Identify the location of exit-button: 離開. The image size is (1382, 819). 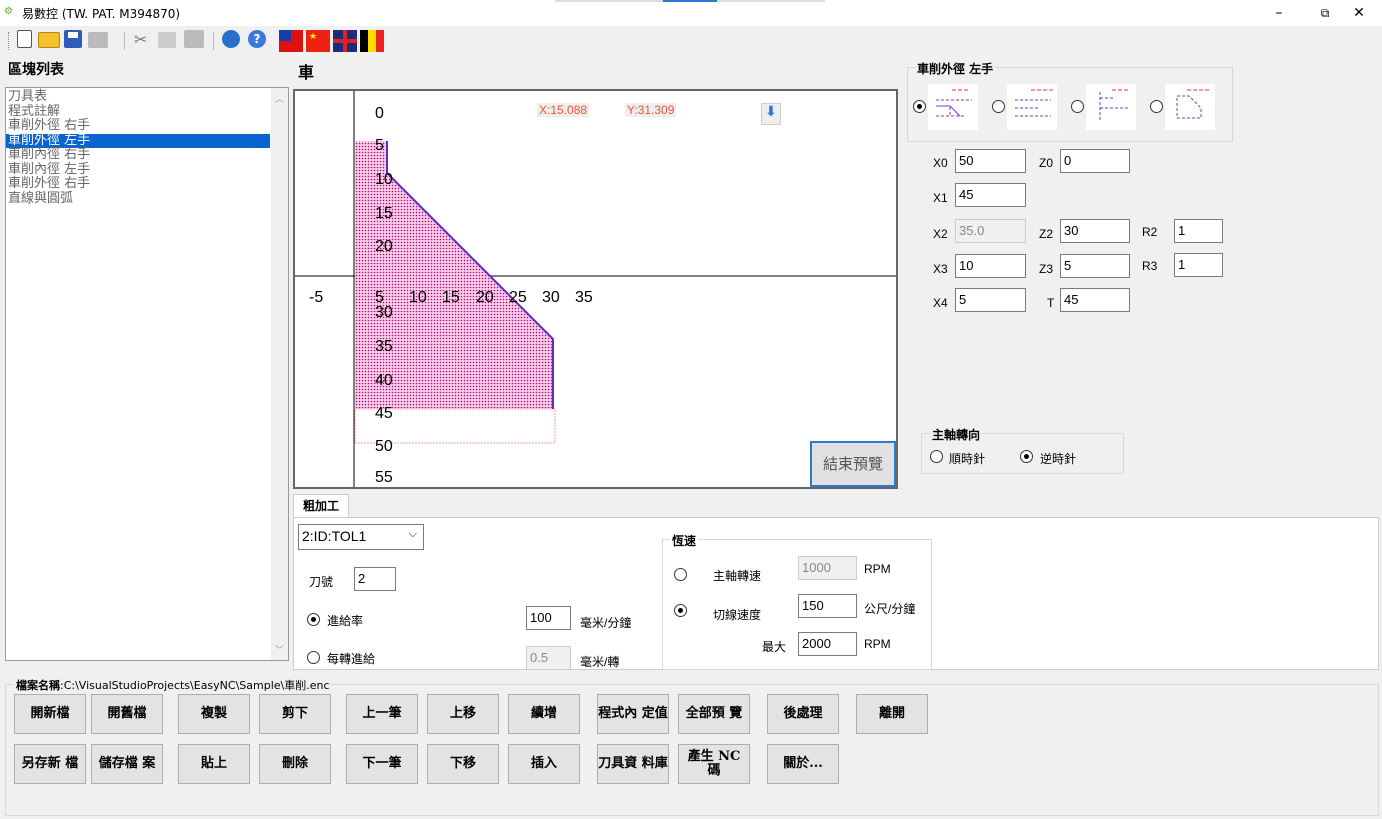
(892, 714).